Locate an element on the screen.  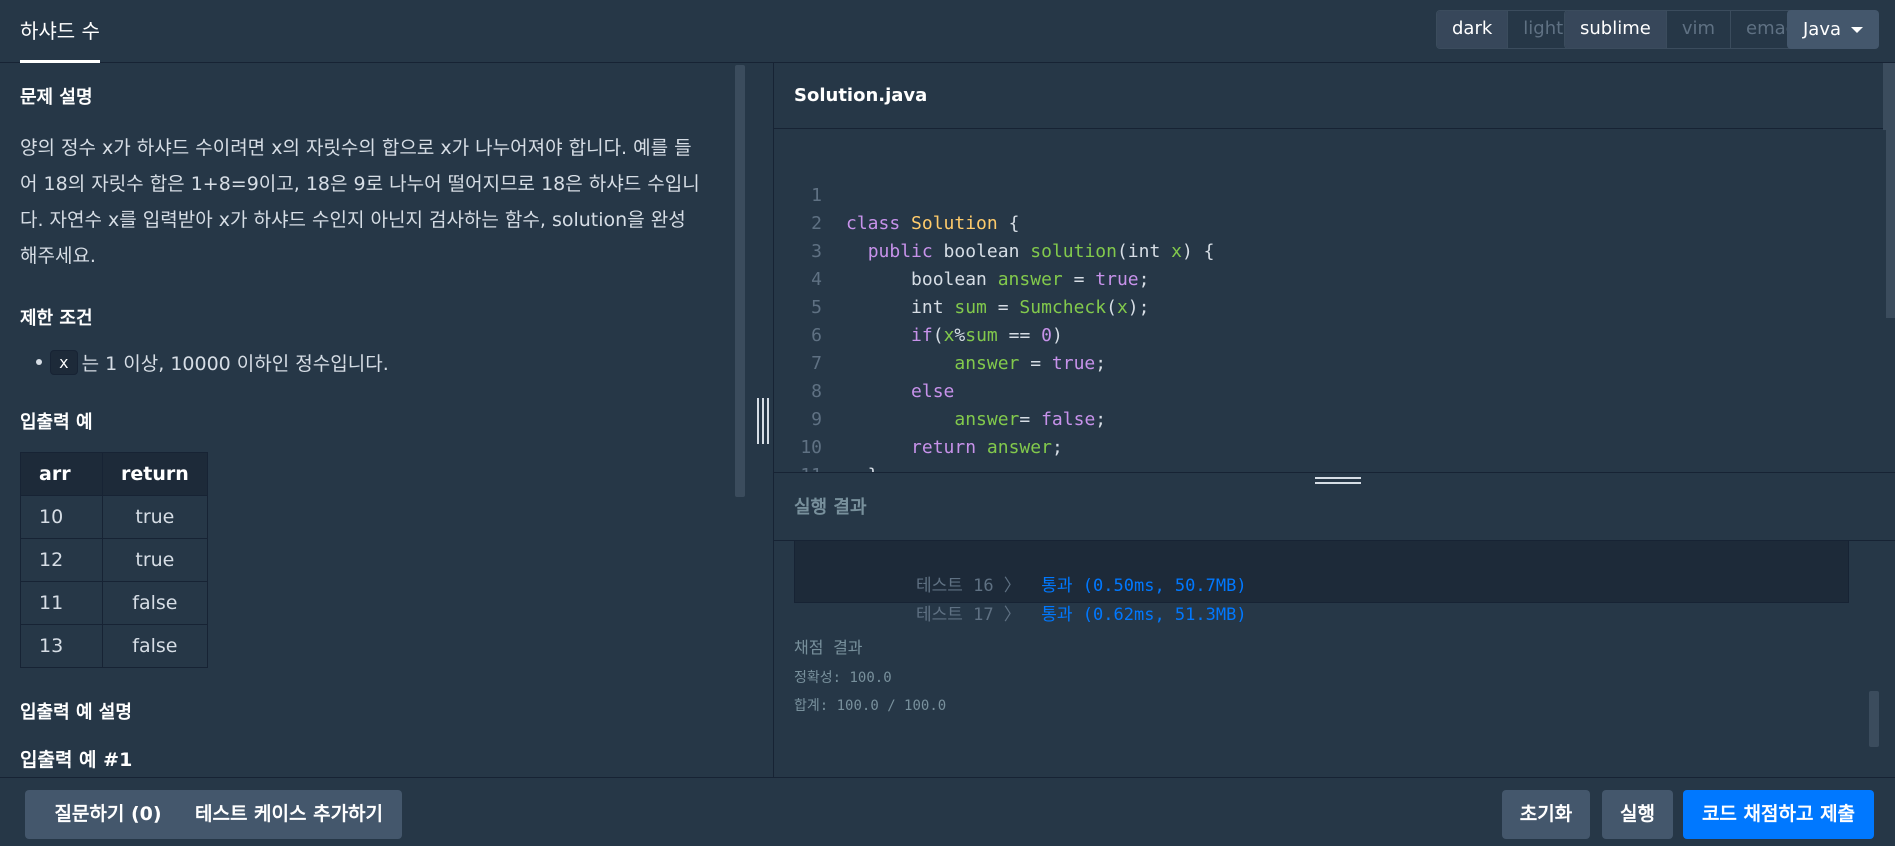
table-cell: 11 is located at coordinates (61, 603).